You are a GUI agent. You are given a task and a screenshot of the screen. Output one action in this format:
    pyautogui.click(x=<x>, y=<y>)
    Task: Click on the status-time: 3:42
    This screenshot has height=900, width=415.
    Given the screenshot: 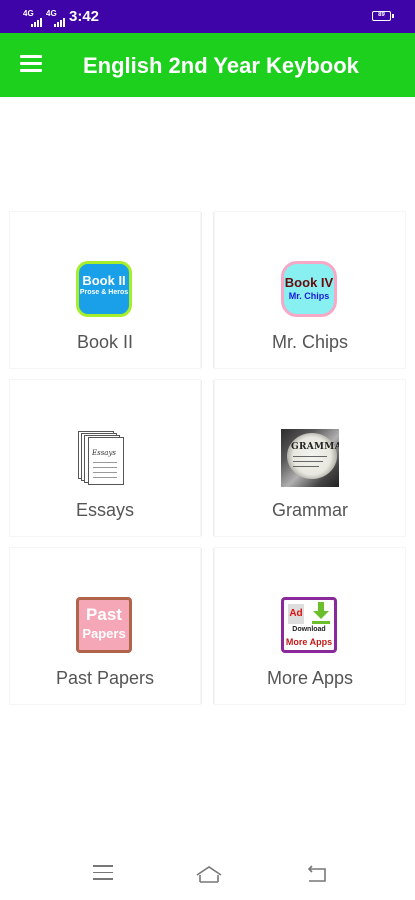 What is the action you would take?
    pyautogui.click(x=84, y=16)
    